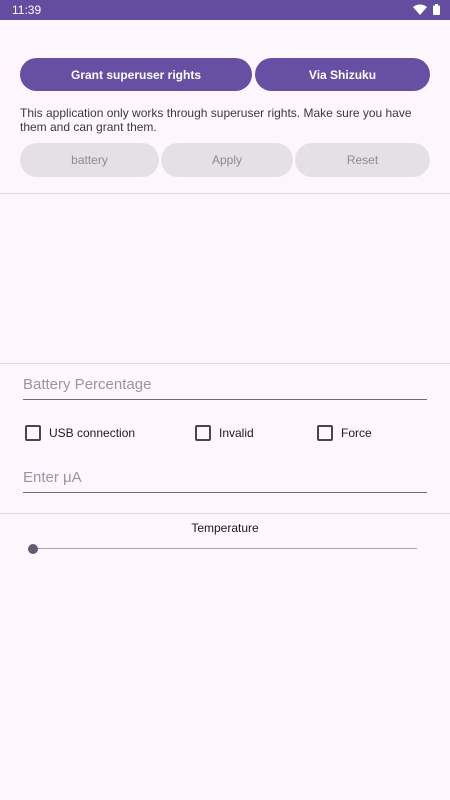 The height and width of the screenshot is (800, 450). What do you see at coordinates (436, 9) in the screenshot?
I see `battery-icon` at bounding box center [436, 9].